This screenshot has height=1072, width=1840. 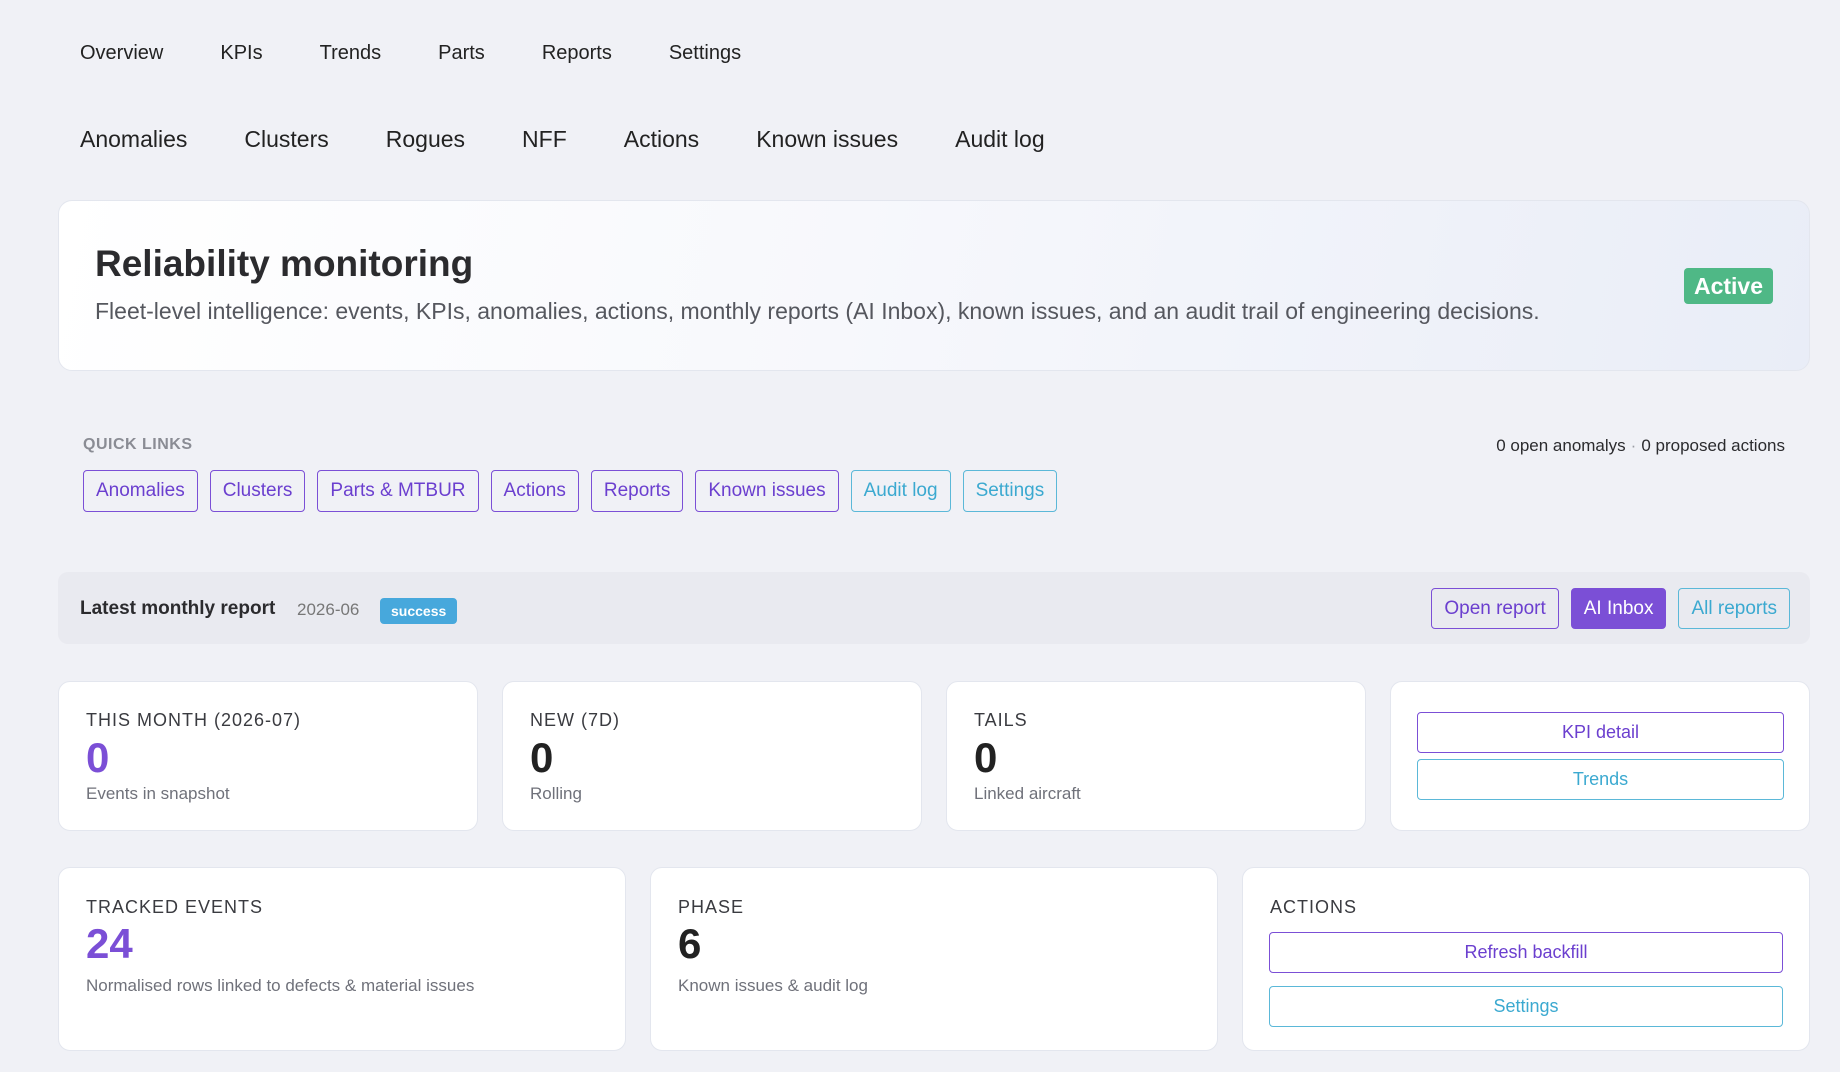 What do you see at coordinates (1728, 286) in the screenshot?
I see `status-badge: Active` at bounding box center [1728, 286].